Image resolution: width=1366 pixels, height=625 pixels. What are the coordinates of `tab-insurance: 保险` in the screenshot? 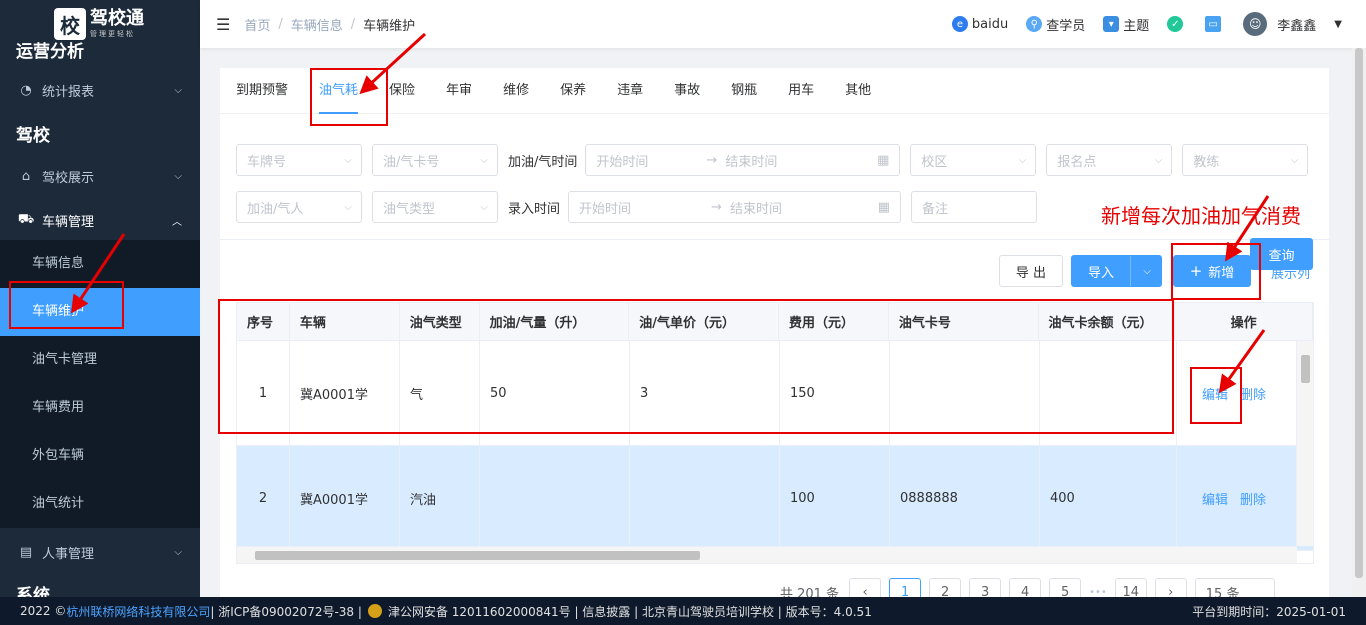 It's located at (402, 91).